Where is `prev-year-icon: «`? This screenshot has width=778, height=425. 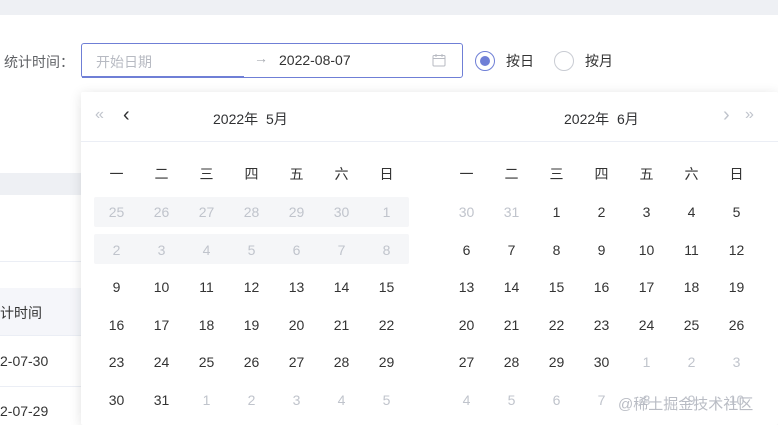 prev-year-icon: « is located at coordinates (99, 115).